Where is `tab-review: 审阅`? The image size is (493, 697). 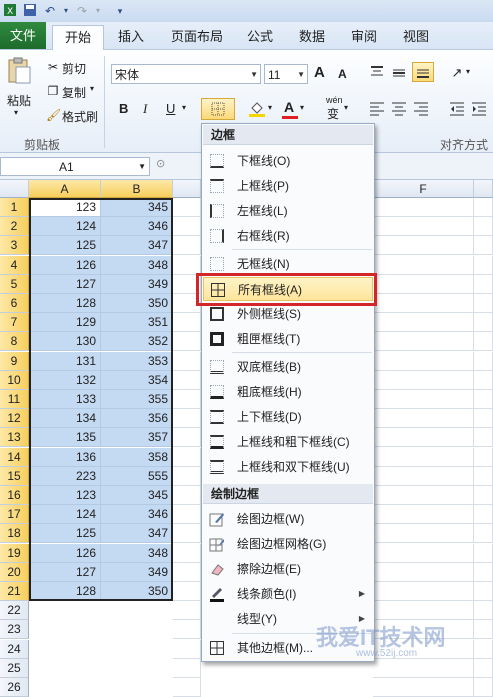
tab-review: 审阅 is located at coordinates (364, 37).